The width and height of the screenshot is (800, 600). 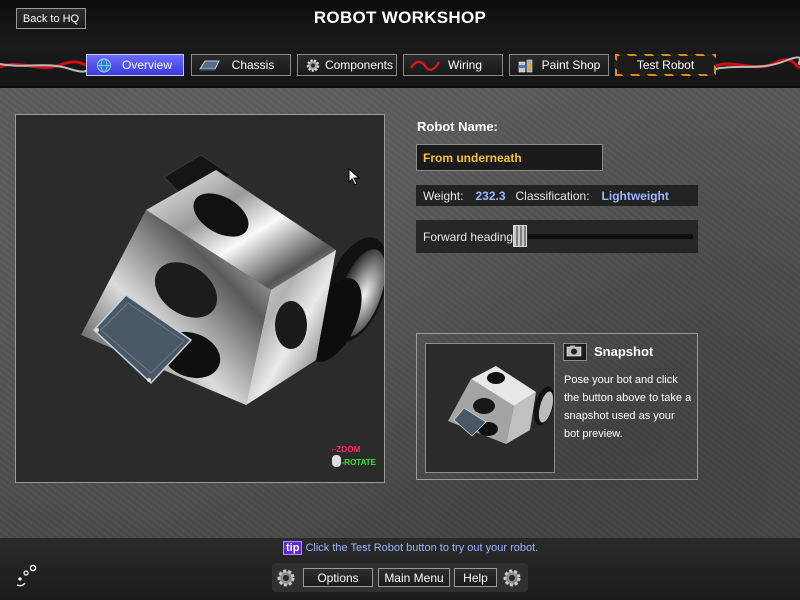 What do you see at coordinates (520, 236) in the screenshot?
I see `forward-heading-slider` at bounding box center [520, 236].